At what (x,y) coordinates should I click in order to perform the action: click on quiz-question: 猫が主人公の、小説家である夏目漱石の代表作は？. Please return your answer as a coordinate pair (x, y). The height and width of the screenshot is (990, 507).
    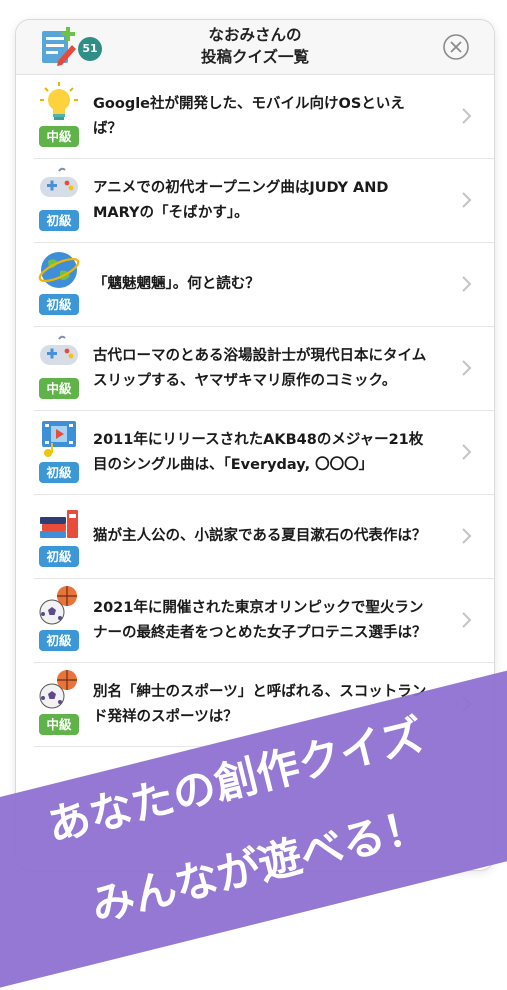
    Looking at the image, I should click on (260, 536).